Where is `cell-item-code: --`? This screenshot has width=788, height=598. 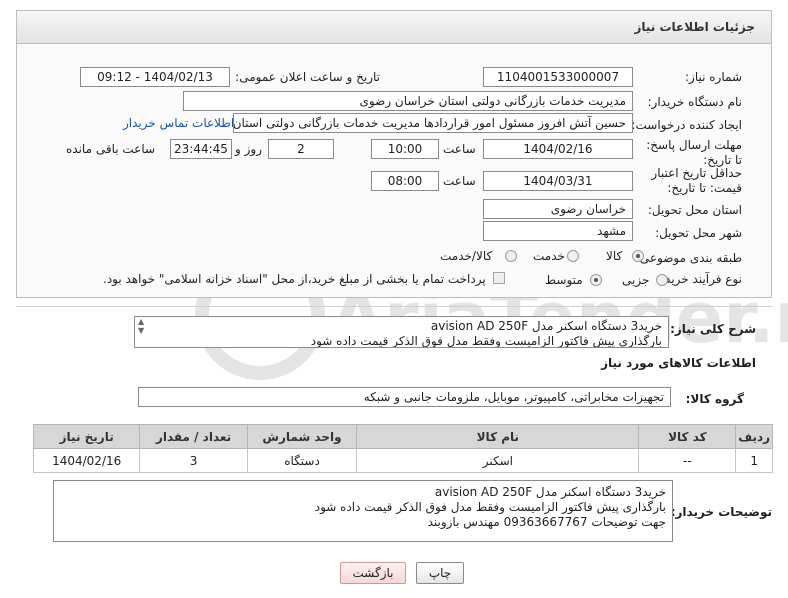
cell-item-code: -- is located at coordinates (687, 460).